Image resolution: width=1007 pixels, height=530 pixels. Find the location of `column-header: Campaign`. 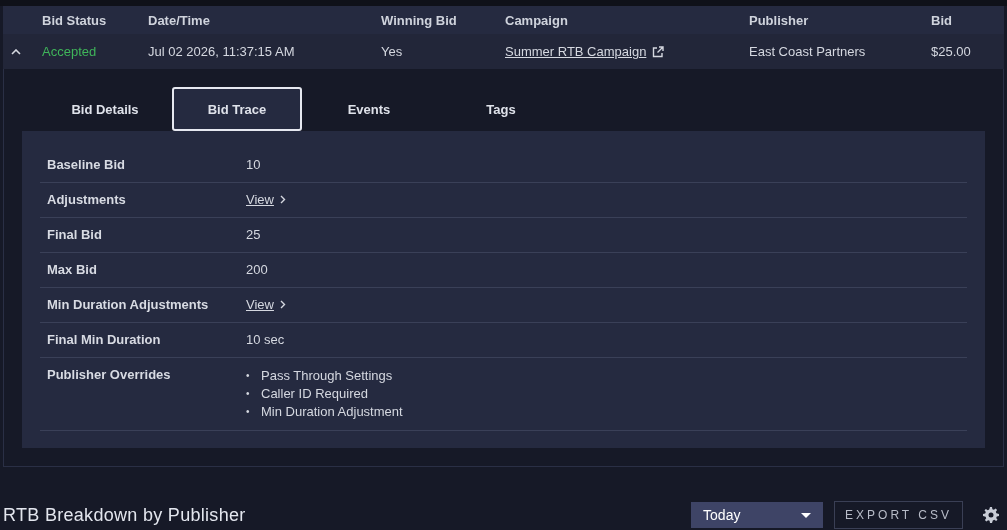

column-header: Campaign is located at coordinates (537, 20).